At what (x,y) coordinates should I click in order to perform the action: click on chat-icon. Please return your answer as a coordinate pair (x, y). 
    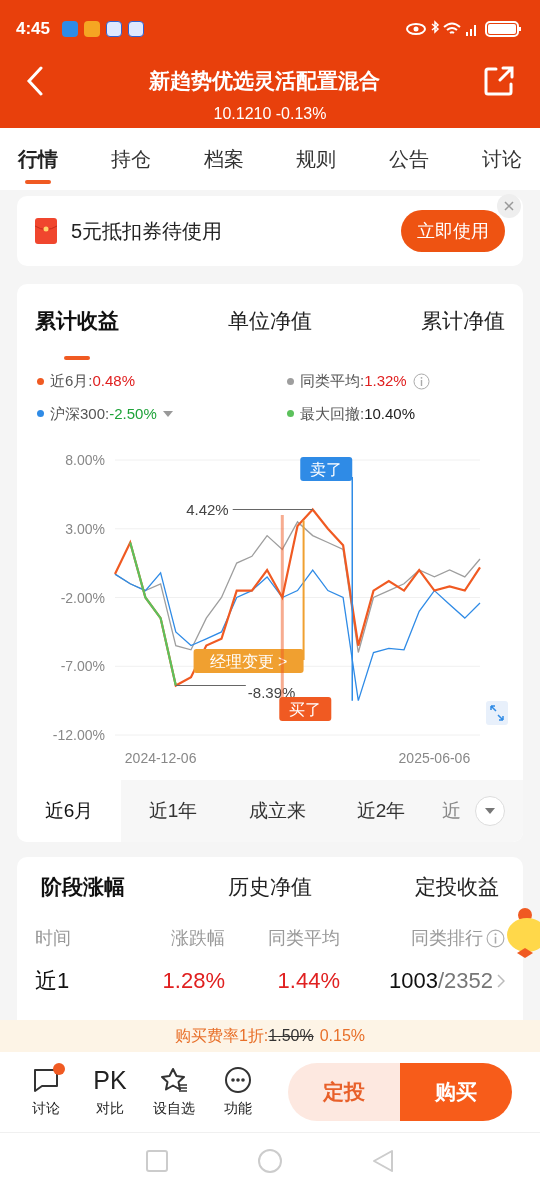
    Looking at the image, I should click on (46, 1080).